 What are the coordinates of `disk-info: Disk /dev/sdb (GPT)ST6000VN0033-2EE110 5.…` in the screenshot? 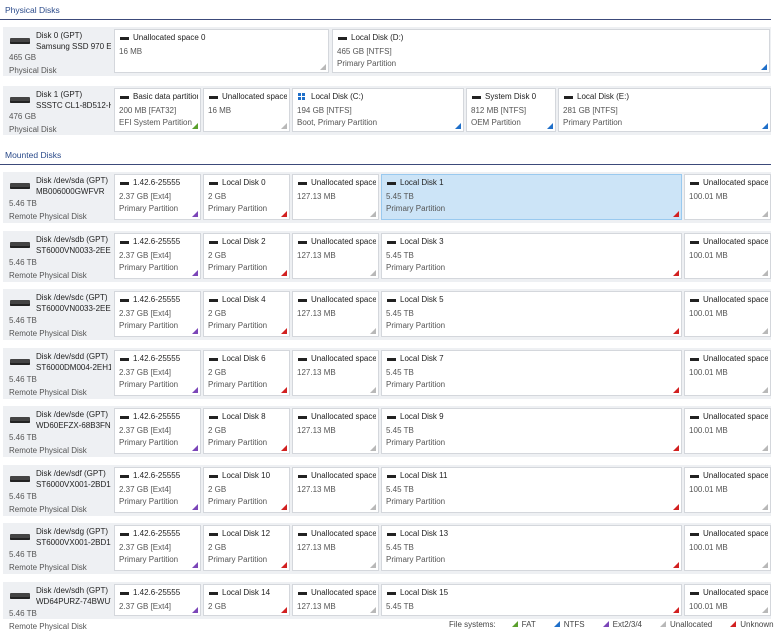 It's located at (57, 256).